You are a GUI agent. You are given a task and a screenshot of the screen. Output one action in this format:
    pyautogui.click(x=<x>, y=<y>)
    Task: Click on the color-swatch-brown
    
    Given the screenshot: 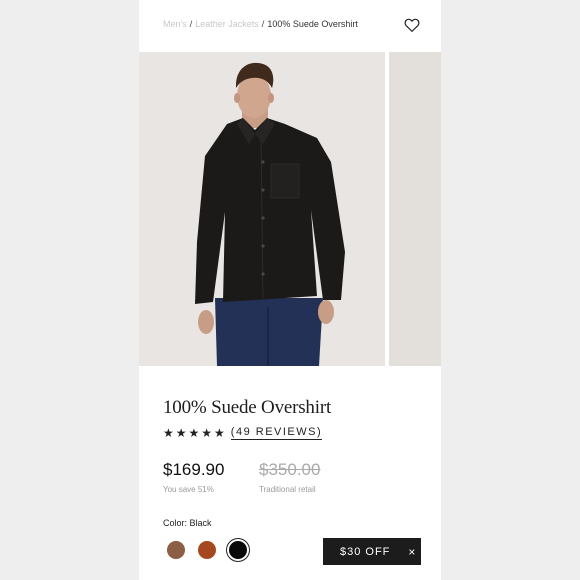 What is the action you would take?
    pyautogui.click(x=176, y=550)
    